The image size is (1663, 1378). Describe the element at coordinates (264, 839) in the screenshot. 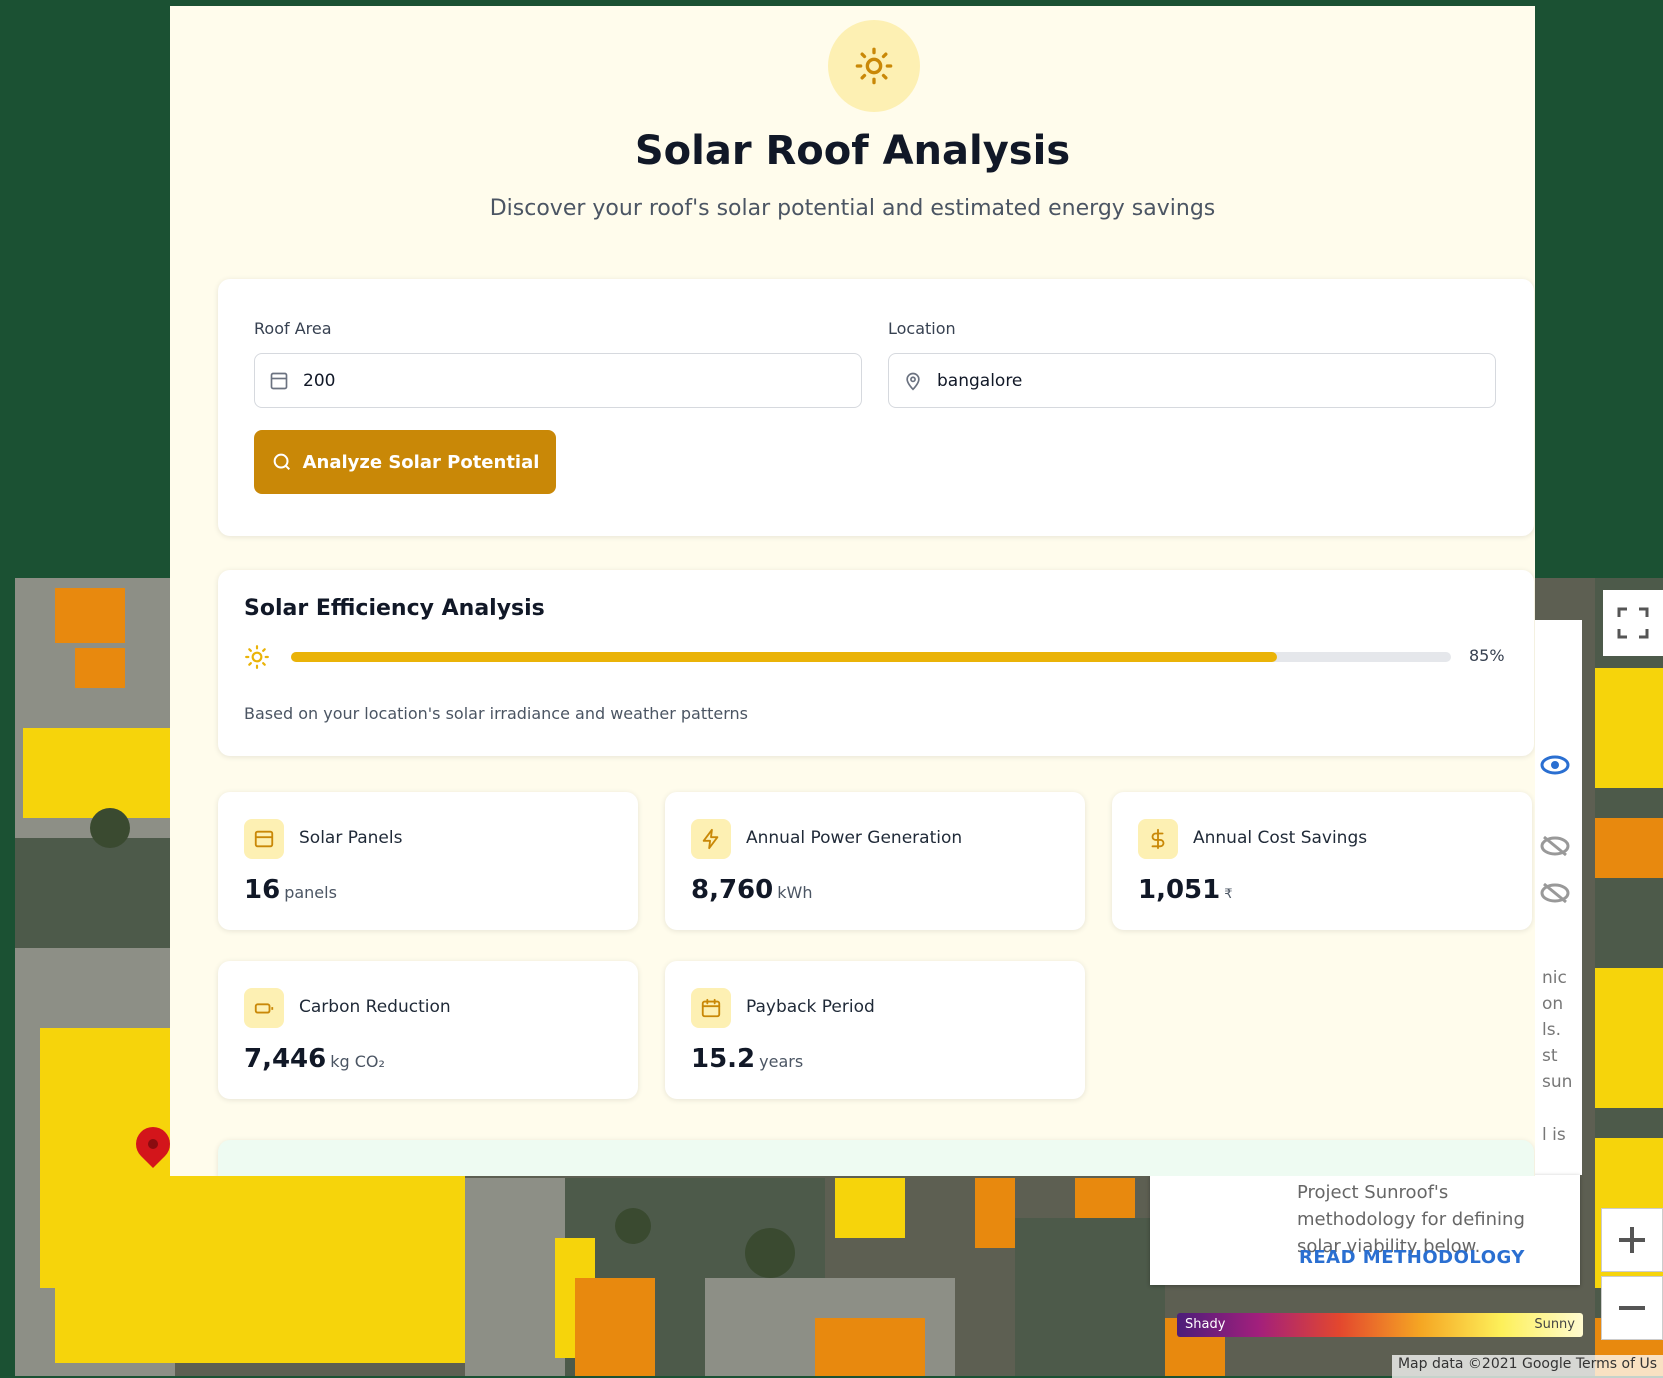

I see `solar-panel-icon` at that location.